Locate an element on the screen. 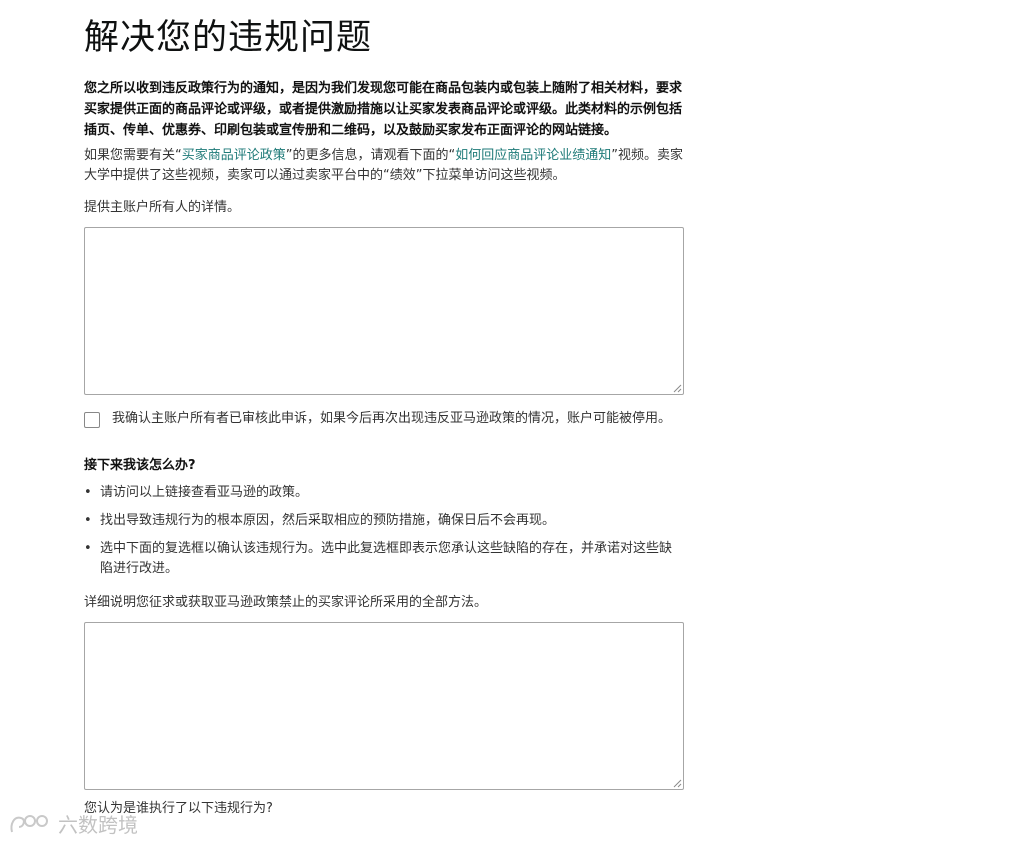  who-label: 您认为是谁执行了以下违规行为? is located at coordinates (178, 808).